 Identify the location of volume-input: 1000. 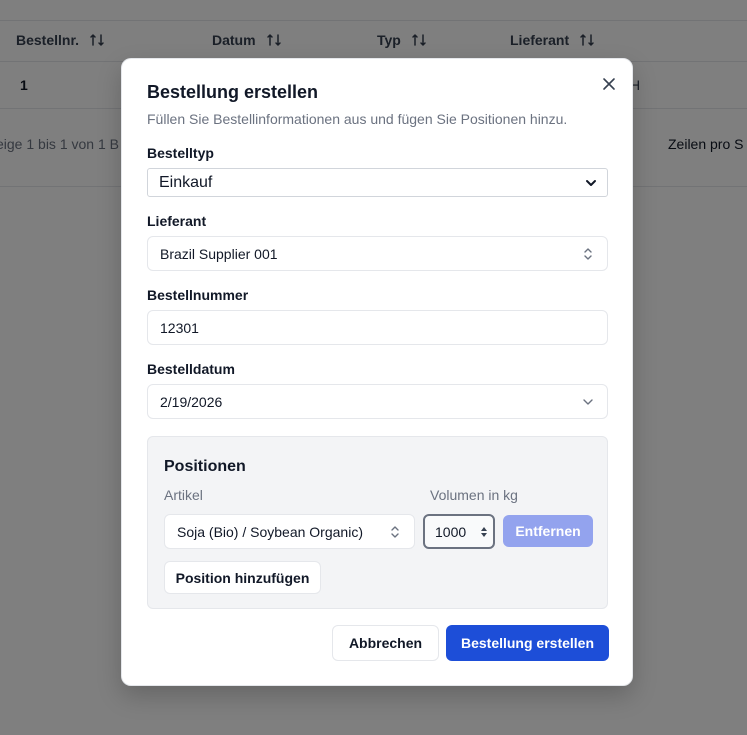
(459, 531).